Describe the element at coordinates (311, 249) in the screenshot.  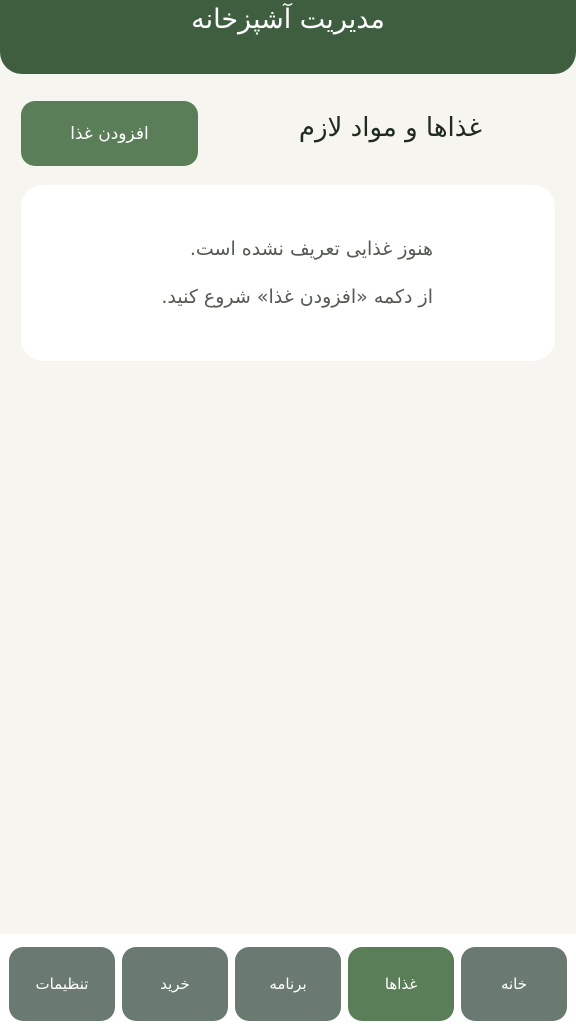
I see `empty-state-message: هنوز غذایی تعریف نشده است.` at that location.